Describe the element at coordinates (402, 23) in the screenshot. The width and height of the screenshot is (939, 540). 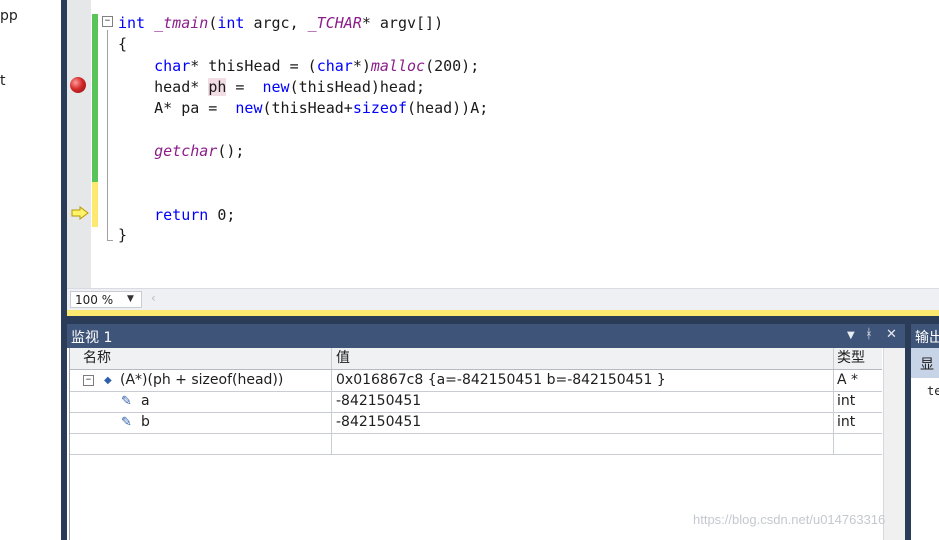
I see `code-token: * argv[])` at that location.